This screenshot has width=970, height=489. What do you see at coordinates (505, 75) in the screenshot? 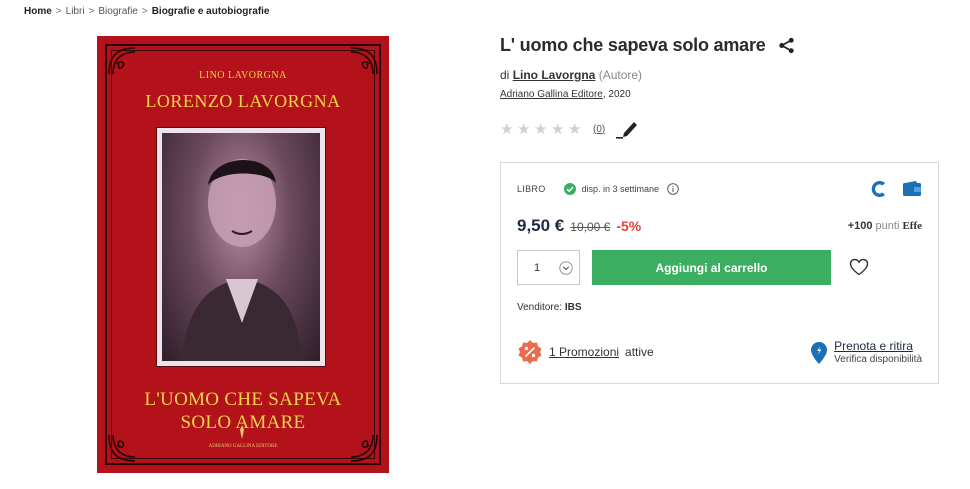
I see `author-prefix: di` at bounding box center [505, 75].